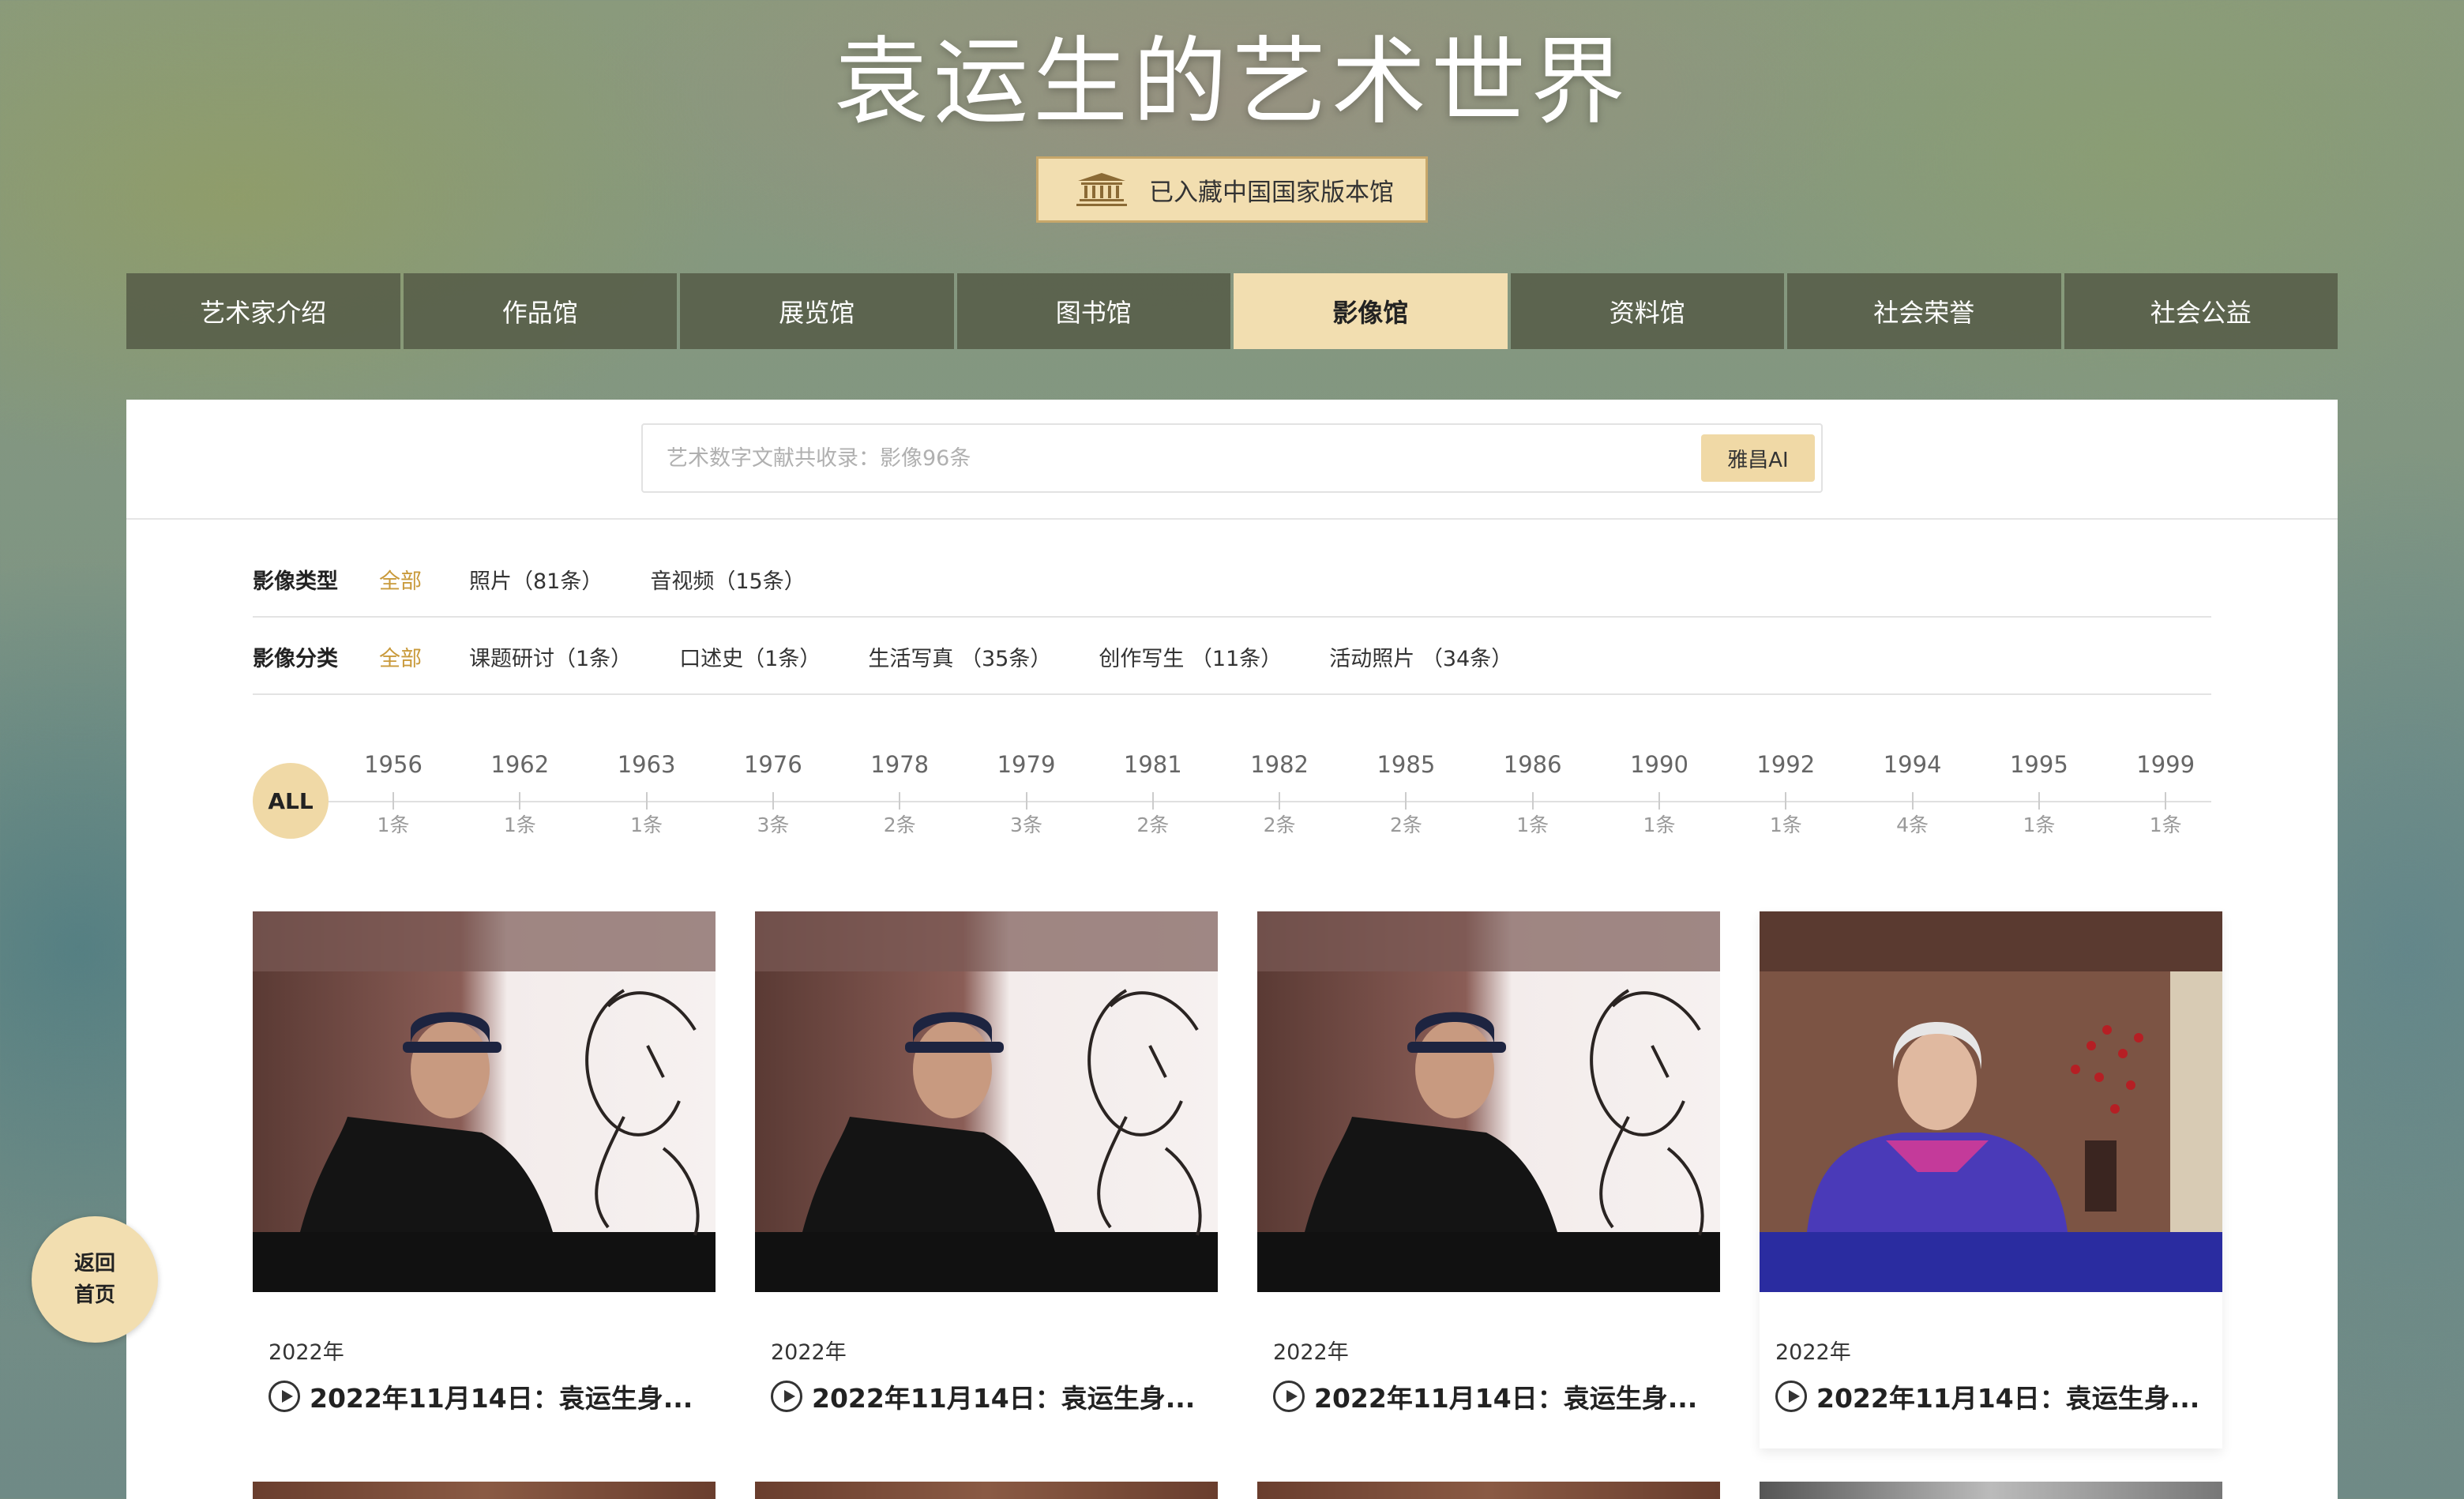 This screenshot has height=1499, width=2464. Describe the element at coordinates (1232, 189) in the screenshot. I see `collection-badge: 已入藏中国国家版本馆` at that location.